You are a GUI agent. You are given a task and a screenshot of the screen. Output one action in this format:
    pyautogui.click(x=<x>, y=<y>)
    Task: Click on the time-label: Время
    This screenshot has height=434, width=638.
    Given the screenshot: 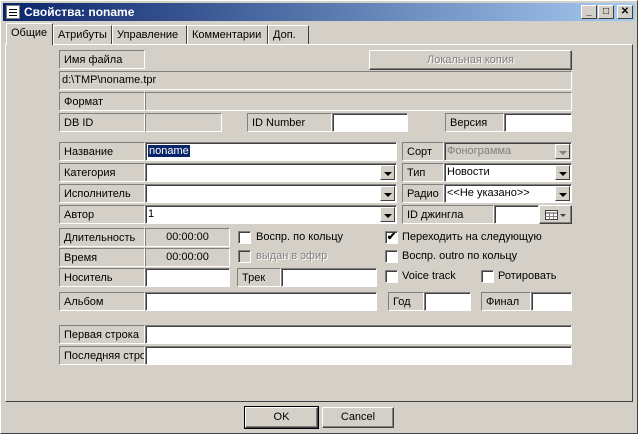 What is the action you would take?
    pyautogui.click(x=102, y=257)
    